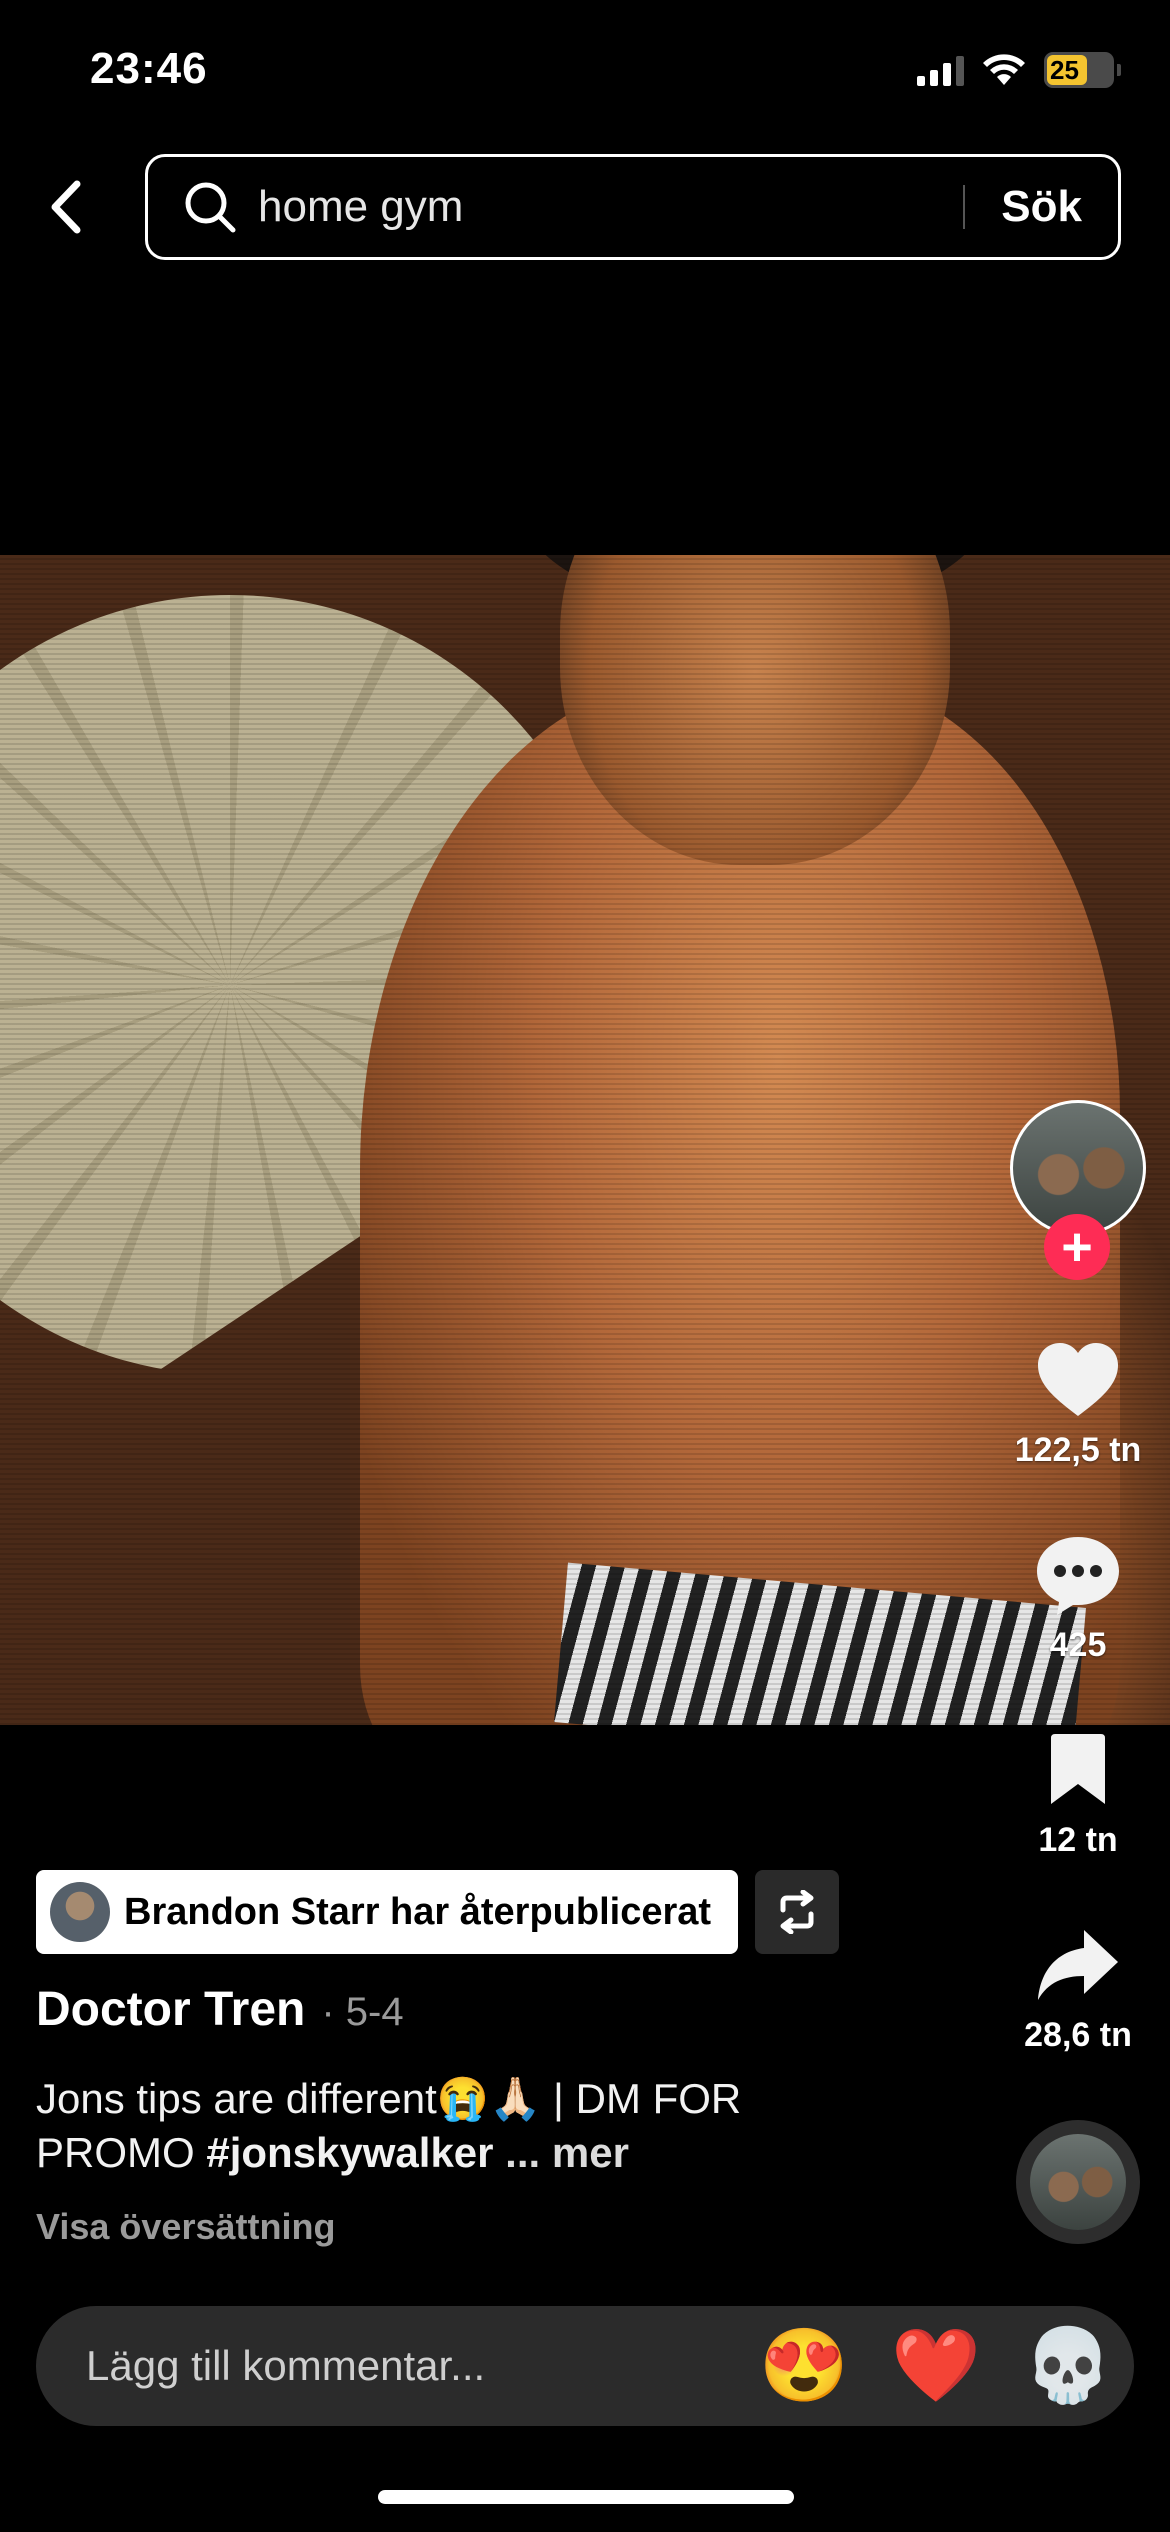  Describe the element at coordinates (362, 2012) in the screenshot. I see `post-date: · 5-4` at that location.